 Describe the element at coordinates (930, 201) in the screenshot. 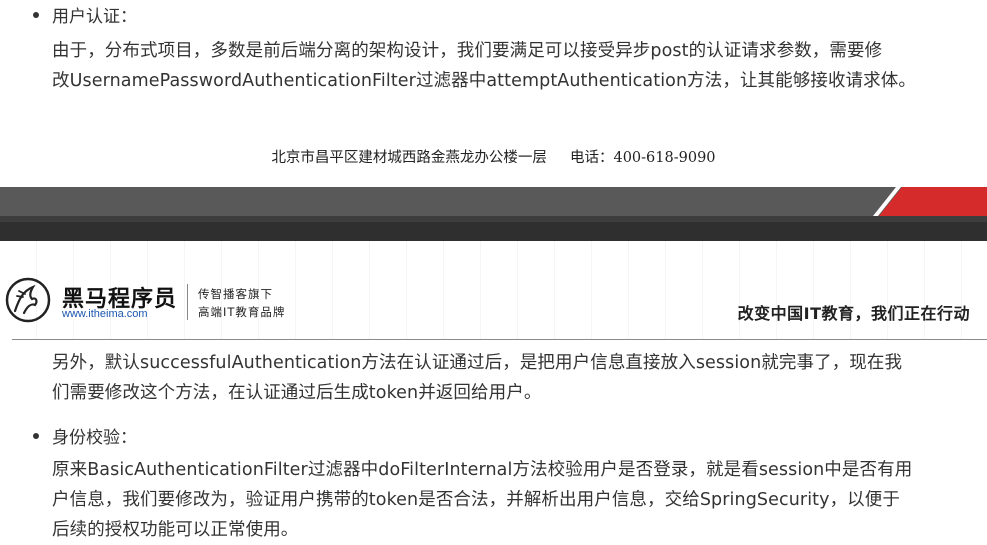

I see `red-stripe-icon` at that location.